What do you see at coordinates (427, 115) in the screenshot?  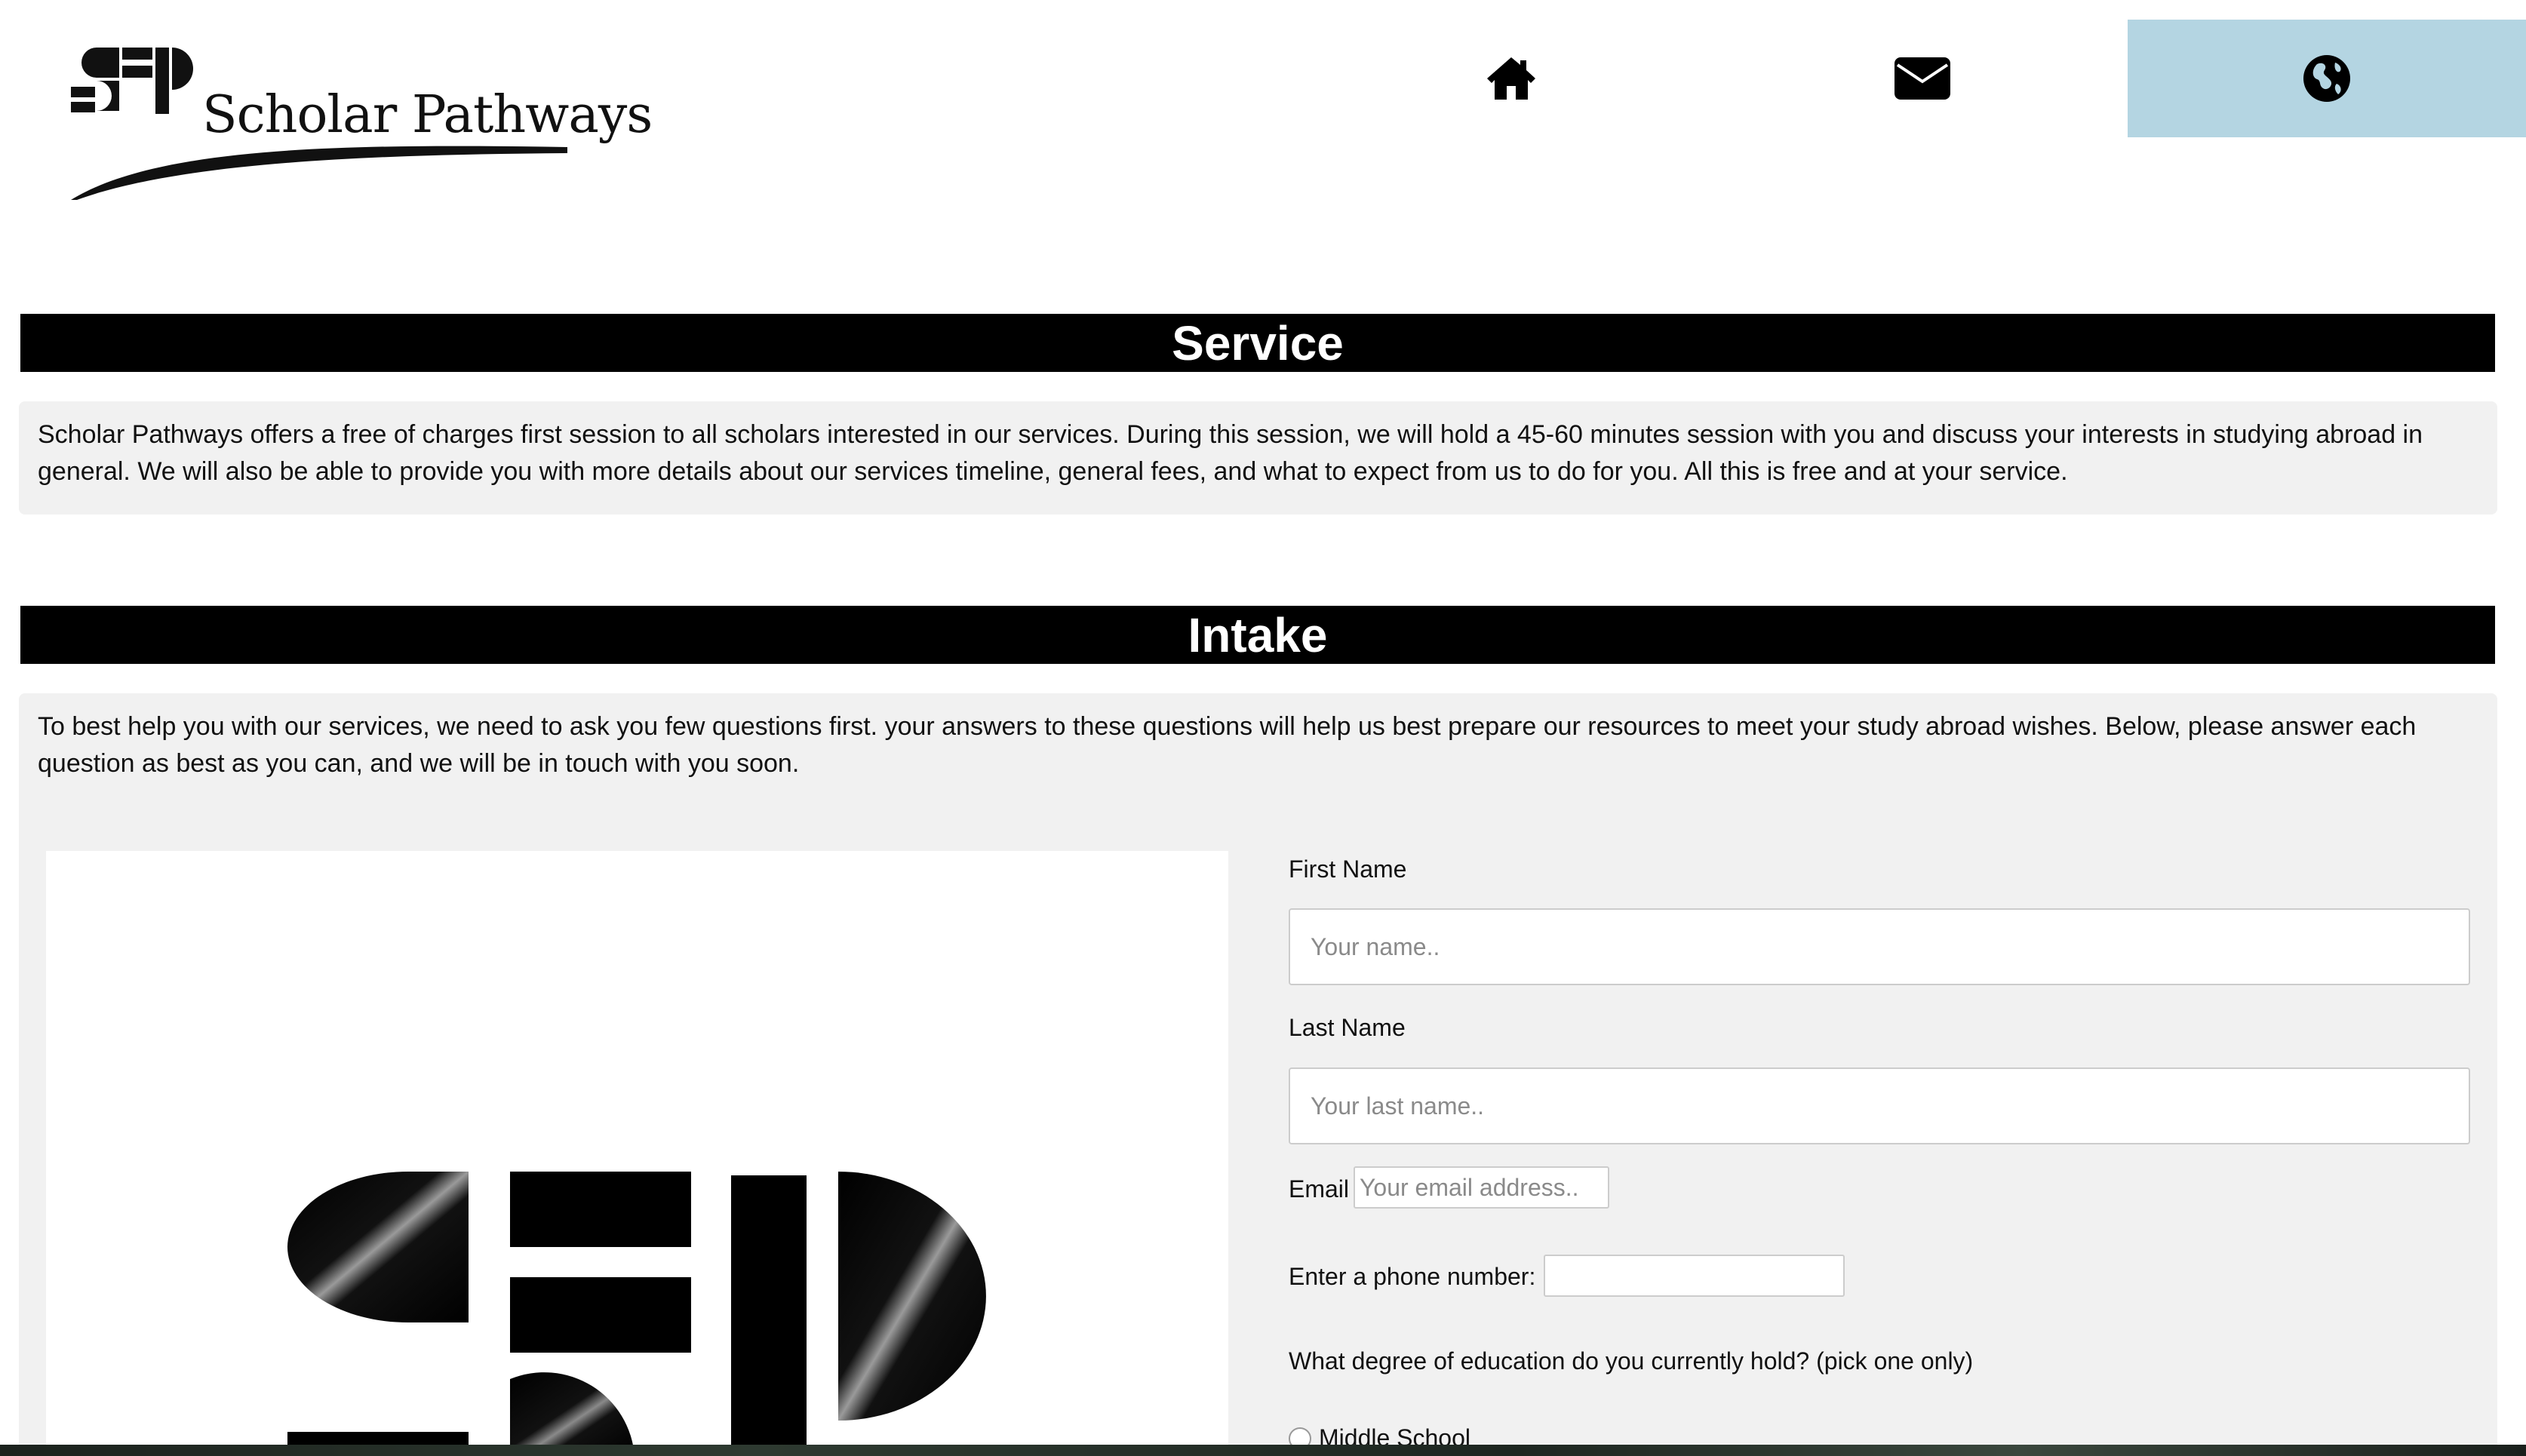 I see `logo-text: Scholar Pathways` at bounding box center [427, 115].